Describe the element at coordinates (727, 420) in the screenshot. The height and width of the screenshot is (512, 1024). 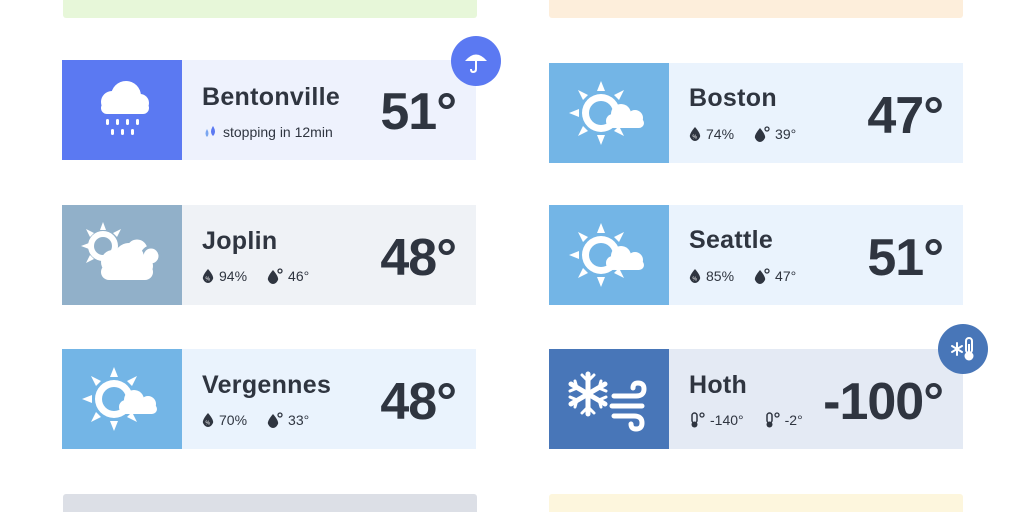
I see `low-temp-value: -140°` at that location.